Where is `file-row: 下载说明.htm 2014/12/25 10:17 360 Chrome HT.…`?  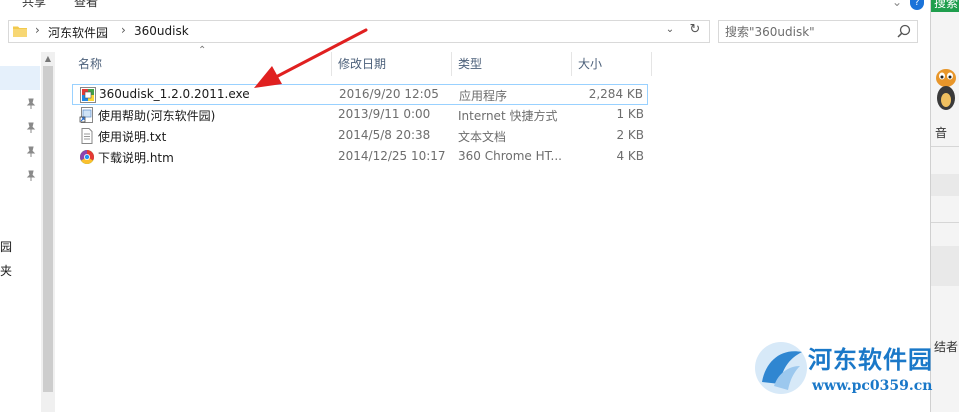
file-row: 下载说明.htm 2014/12/25 10:17 360 Chrome HT.… is located at coordinates (360, 157).